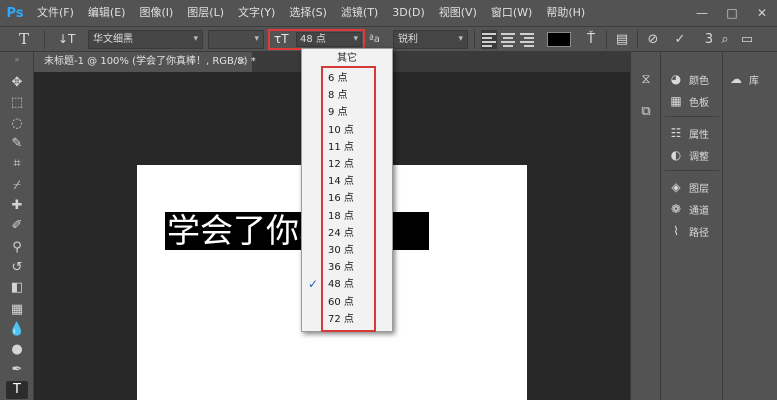  I want to click on font-size-option: 11 点, so click(346, 147).